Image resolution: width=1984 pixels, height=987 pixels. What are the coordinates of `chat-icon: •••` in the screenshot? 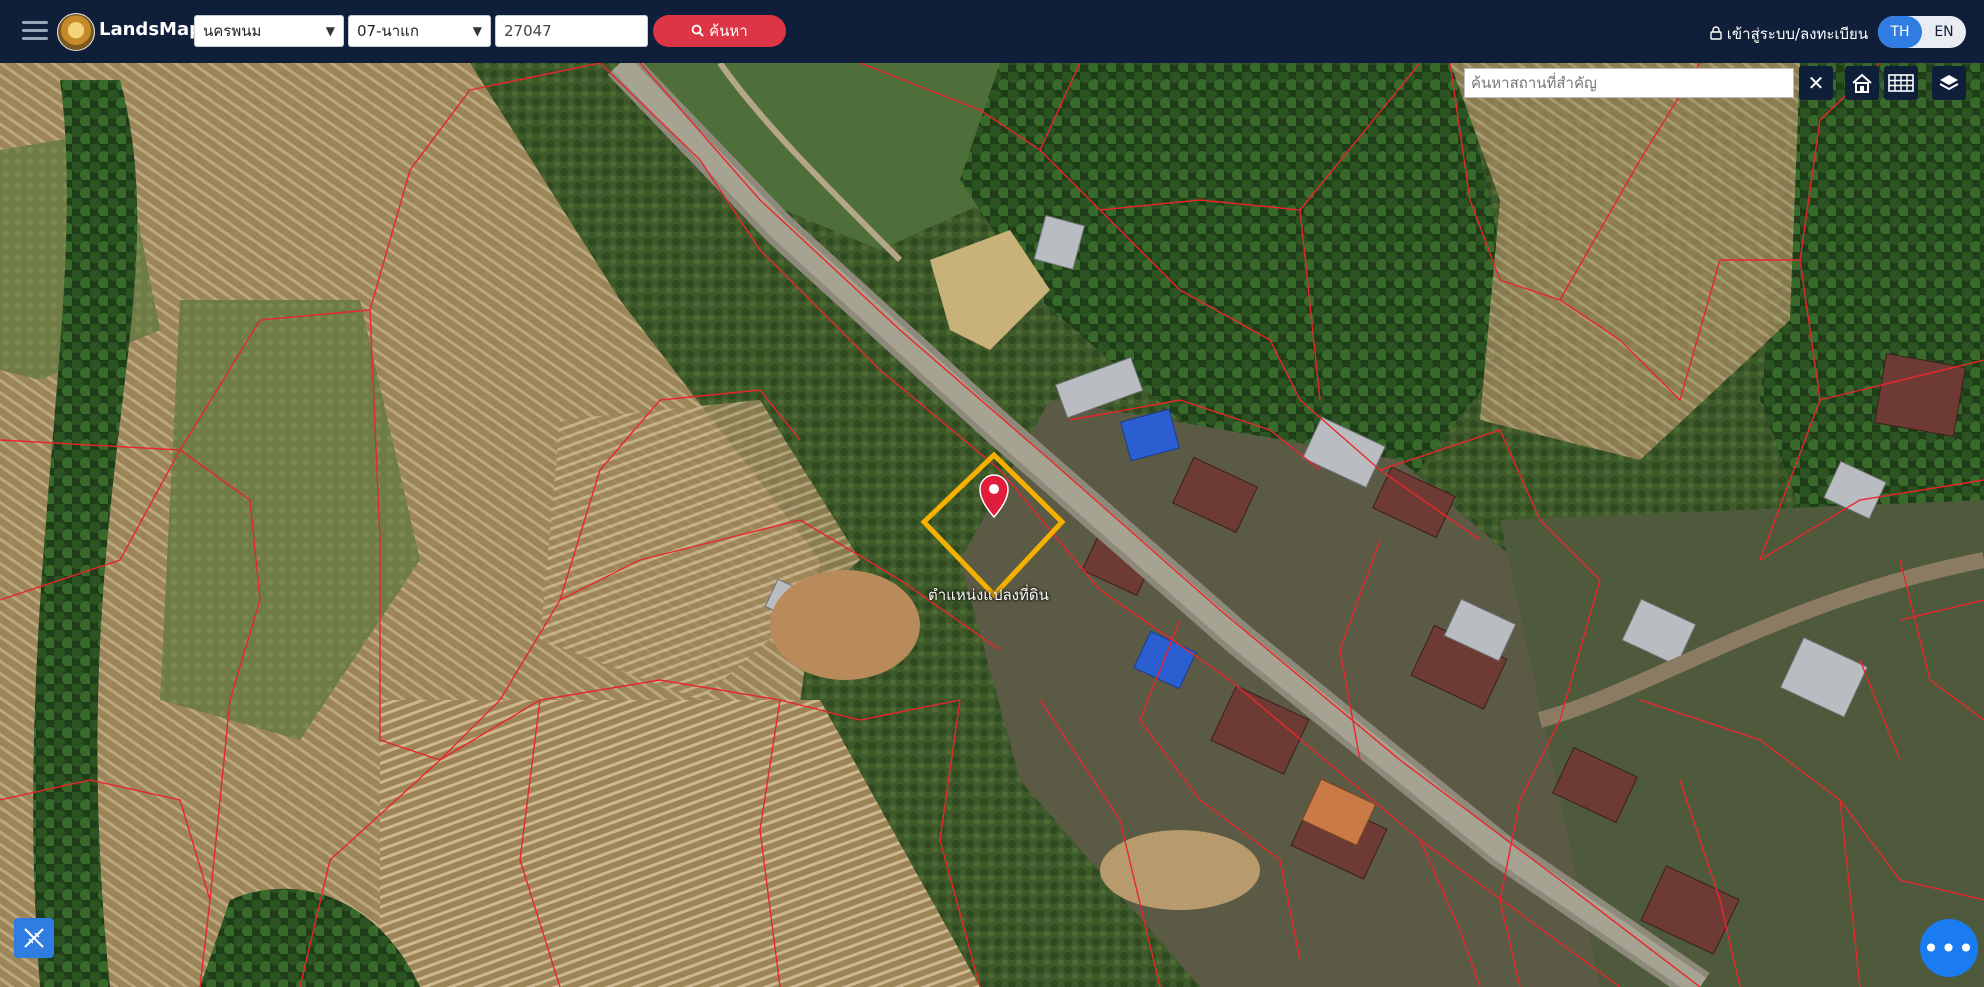 It's located at (1949, 948).